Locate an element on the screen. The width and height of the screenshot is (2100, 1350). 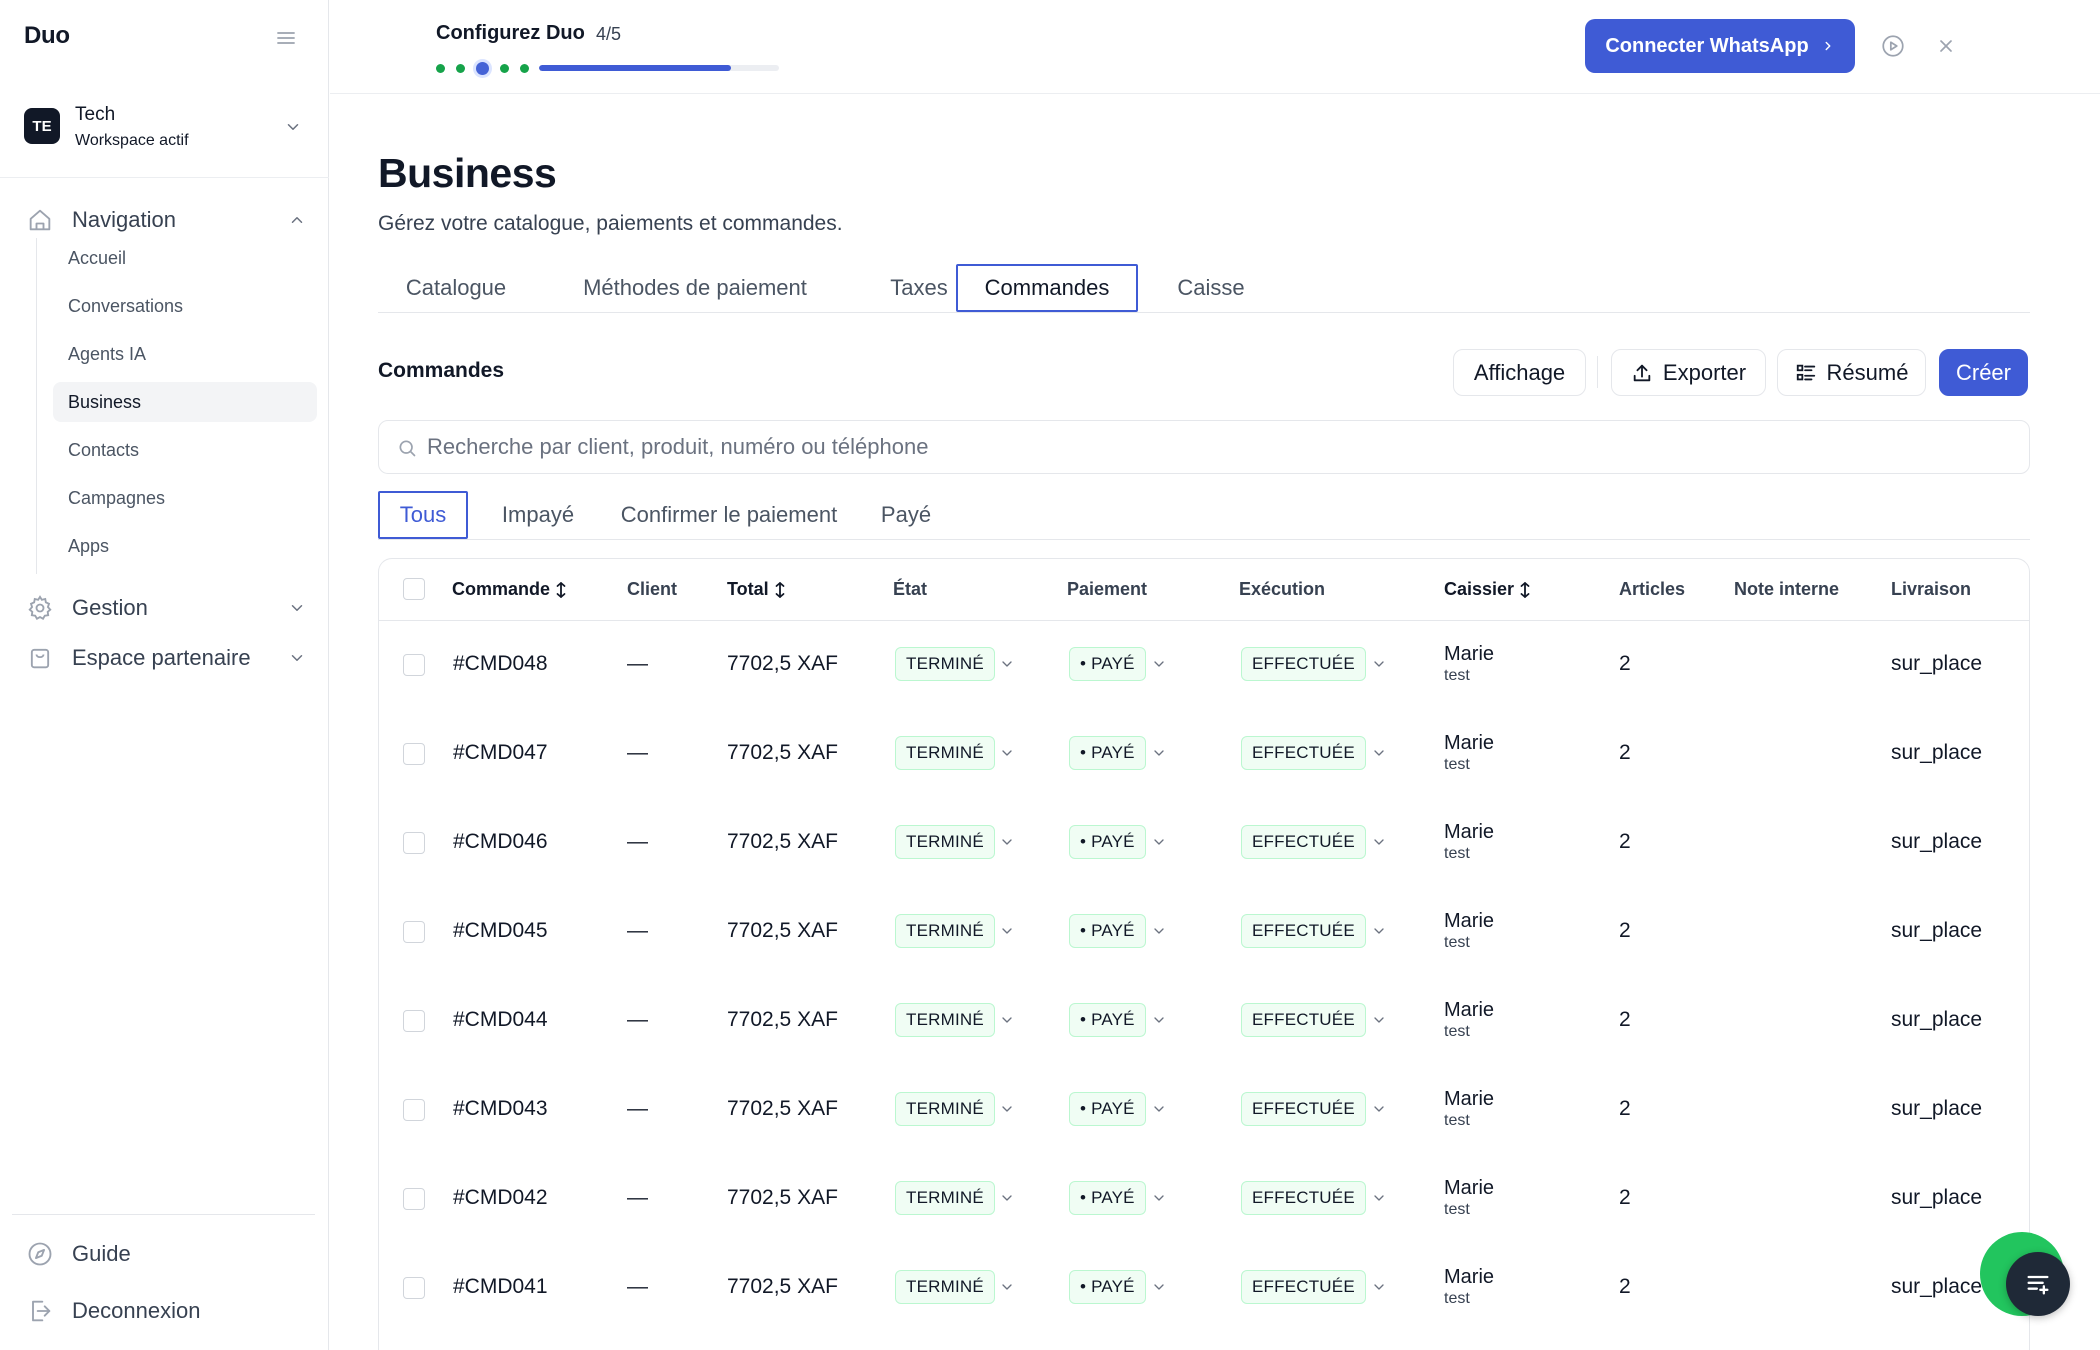
sidebar-item-apps: Apps is located at coordinates (185, 546).